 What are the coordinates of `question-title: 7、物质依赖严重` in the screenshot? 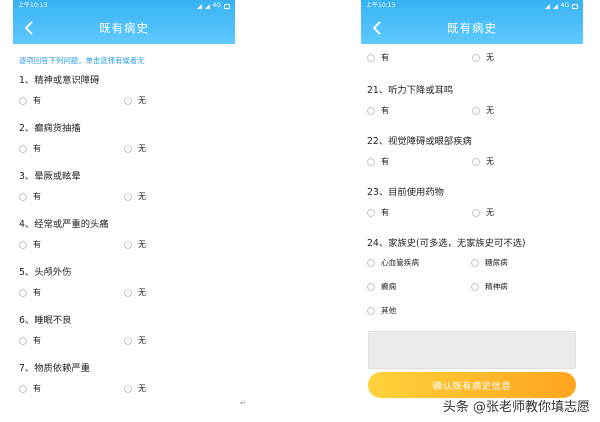 It's located at (54, 368).